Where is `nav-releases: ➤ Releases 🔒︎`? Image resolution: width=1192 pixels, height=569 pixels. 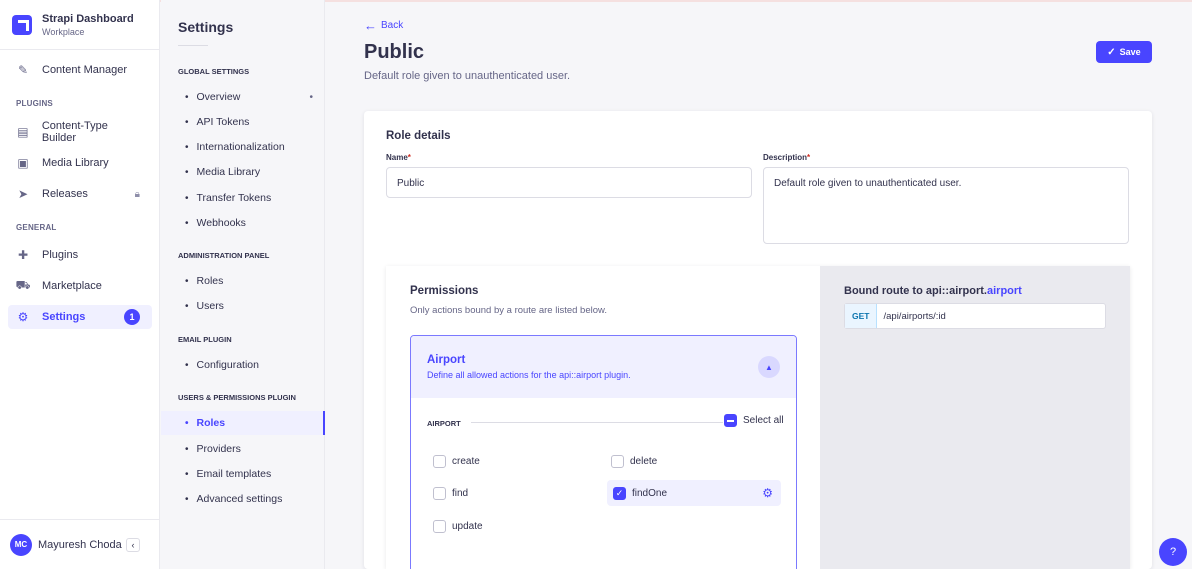 nav-releases: ➤ Releases 🔒︎ is located at coordinates (80, 194).